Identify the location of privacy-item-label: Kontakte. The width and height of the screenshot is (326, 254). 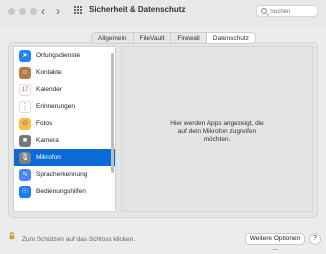
(49, 72).